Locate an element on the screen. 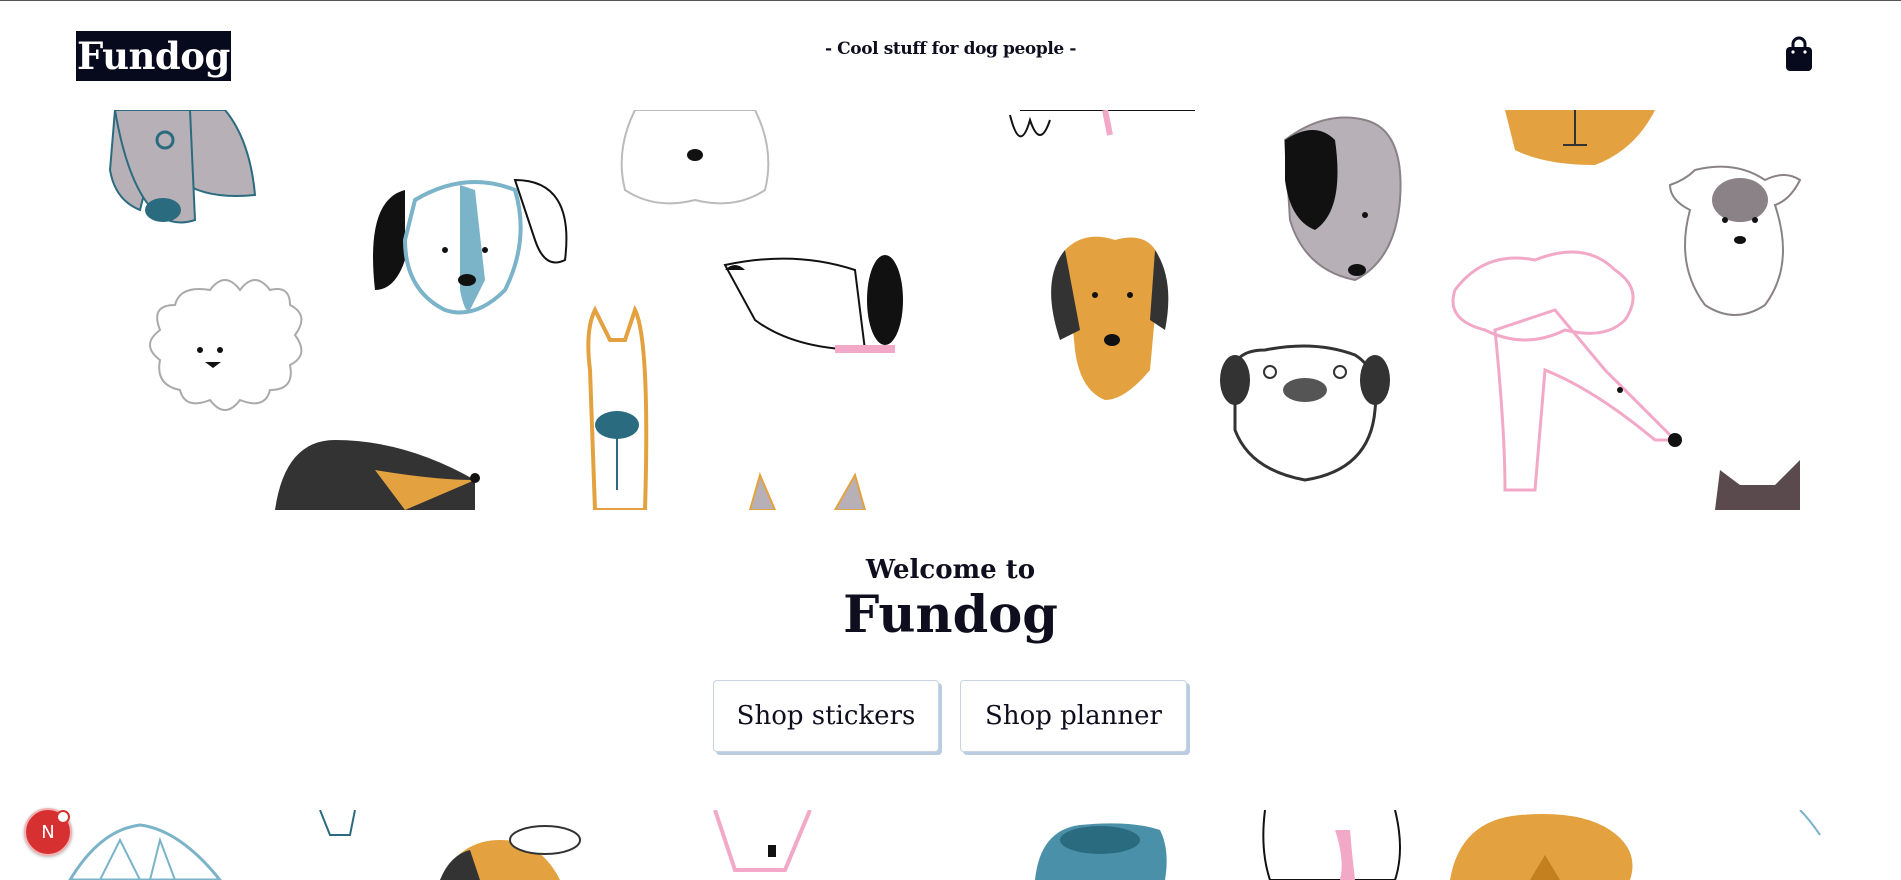  dog-illustrations-strip is located at coordinates (950, 845).